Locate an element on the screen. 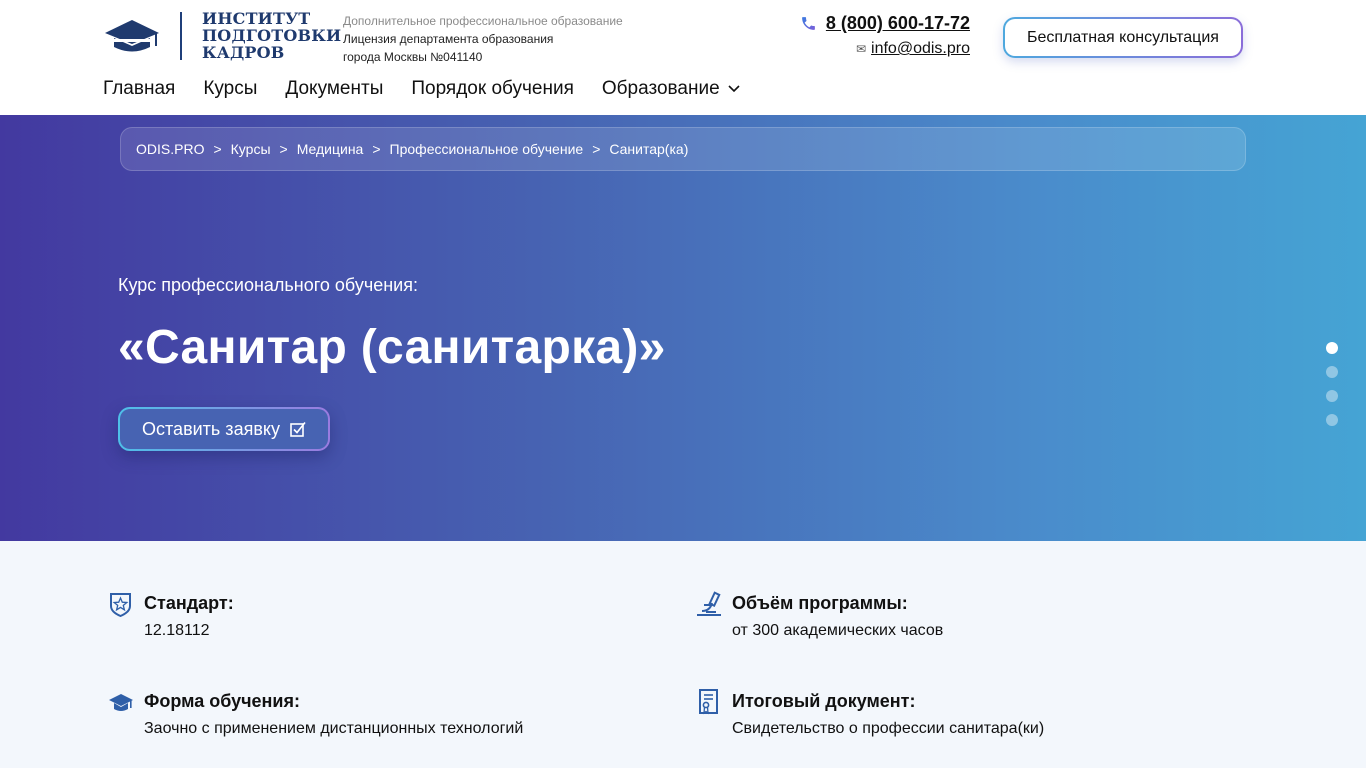  feature-value: от 300 академических часов is located at coordinates (838, 630).